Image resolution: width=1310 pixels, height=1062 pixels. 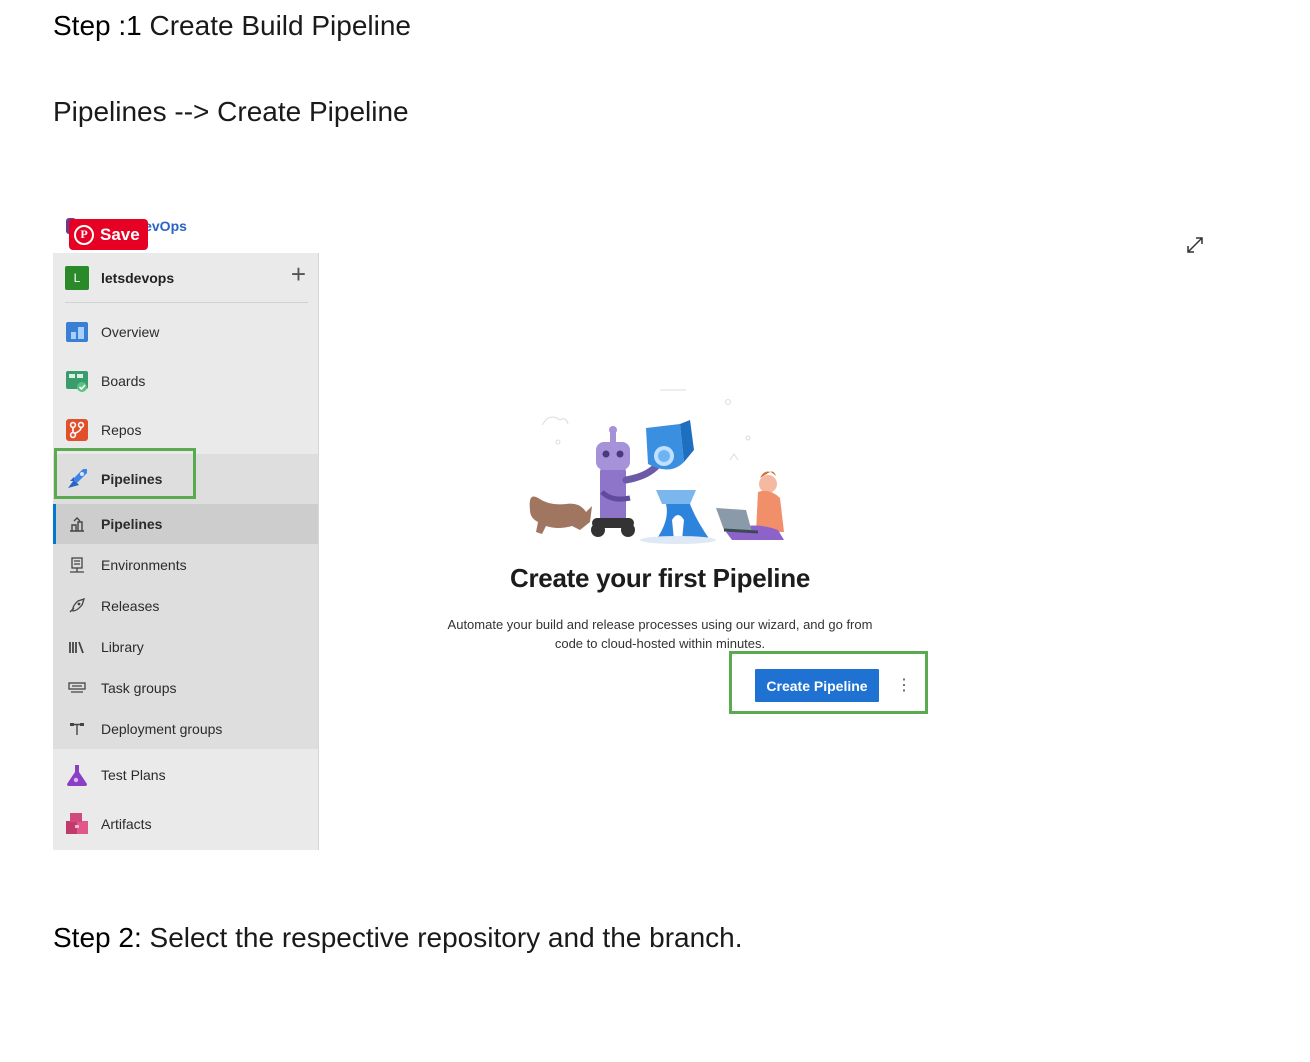 What do you see at coordinates (77, 332) in the screenshot?
I see `overview-icon` at bounding box center [77, 332].